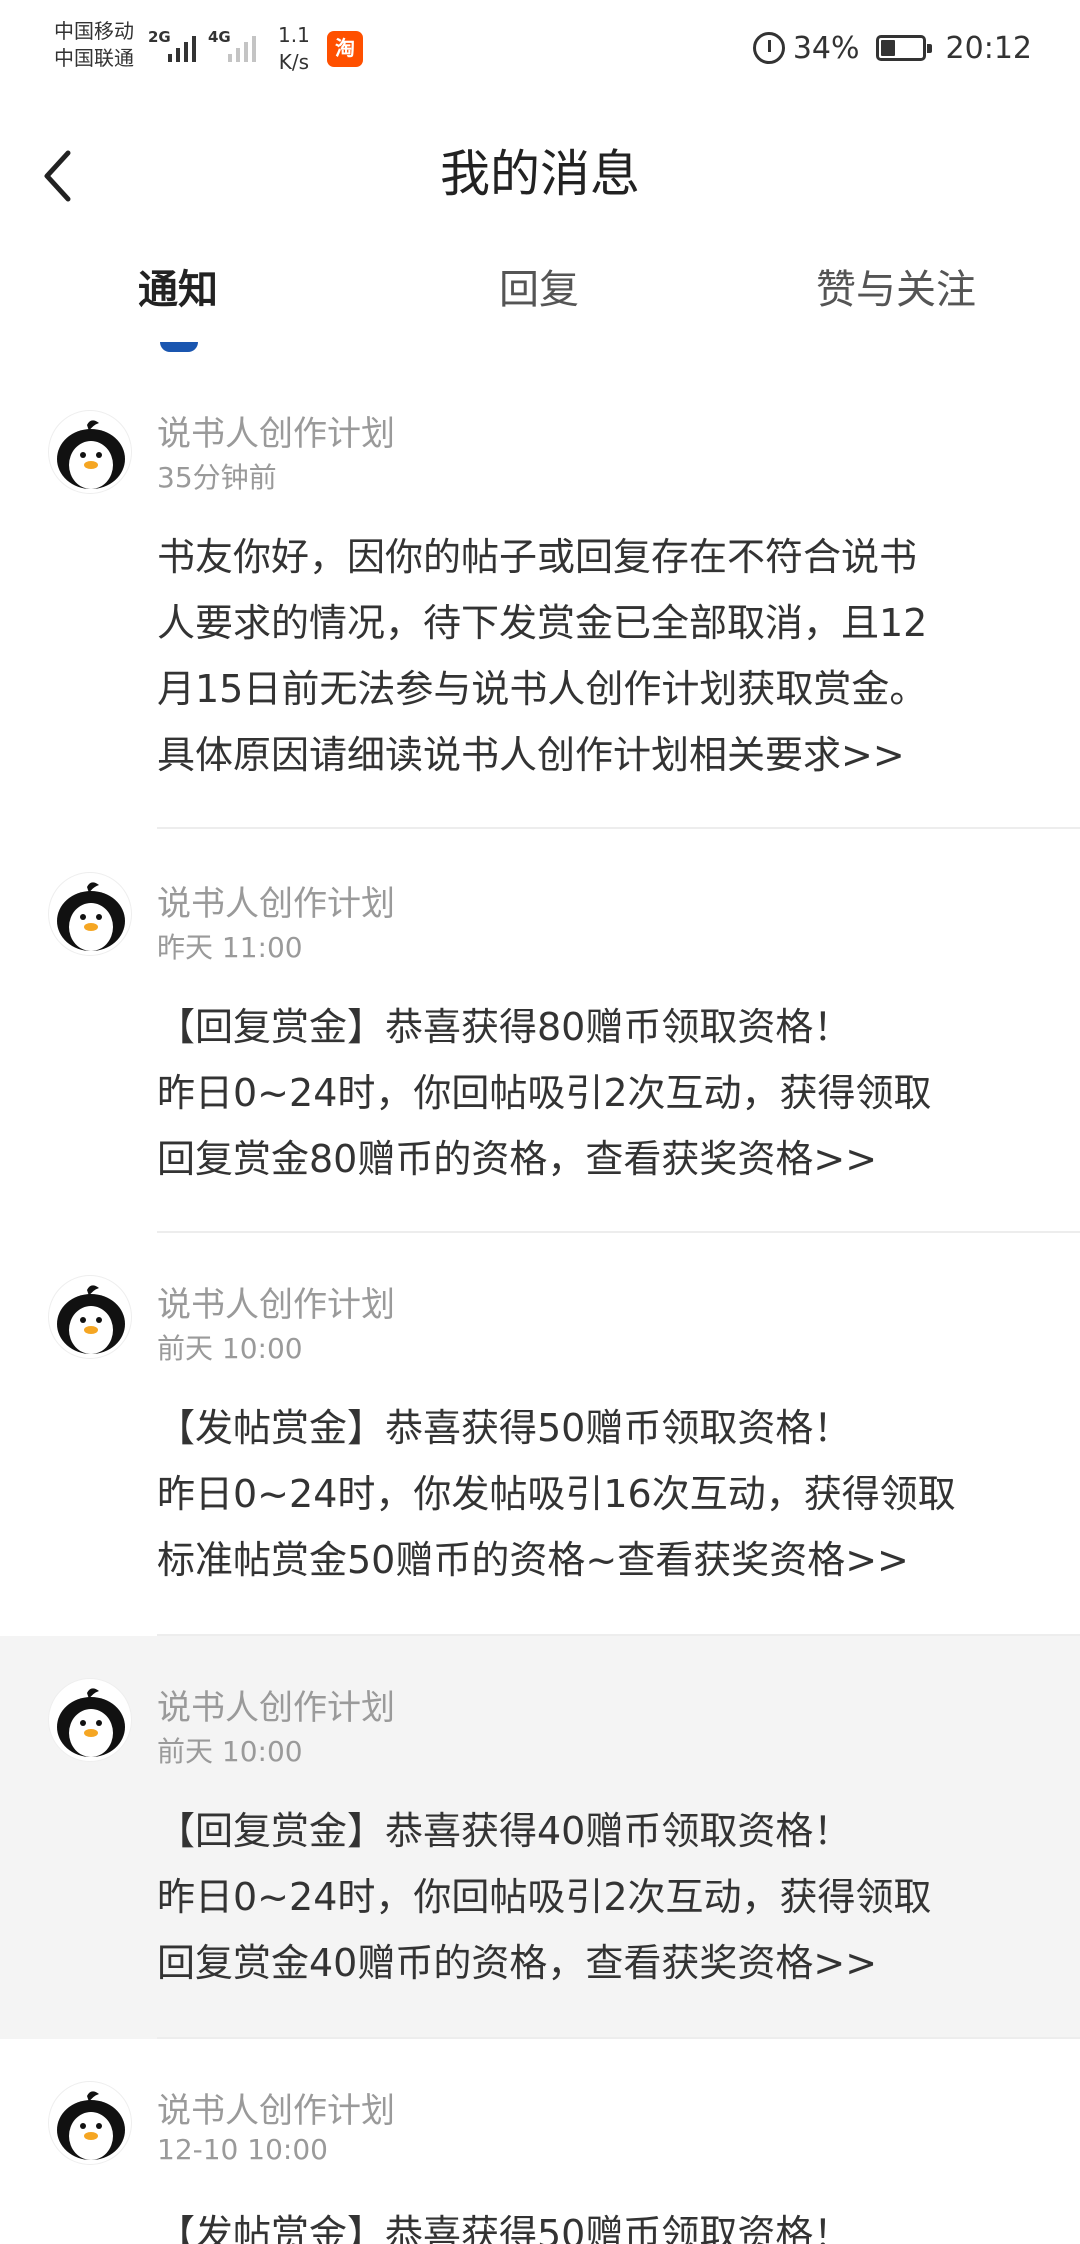  What do you see at coordinates (988, 48) in the screenshot?
I see `clock: 20:12` at bounding box center [988, 48].